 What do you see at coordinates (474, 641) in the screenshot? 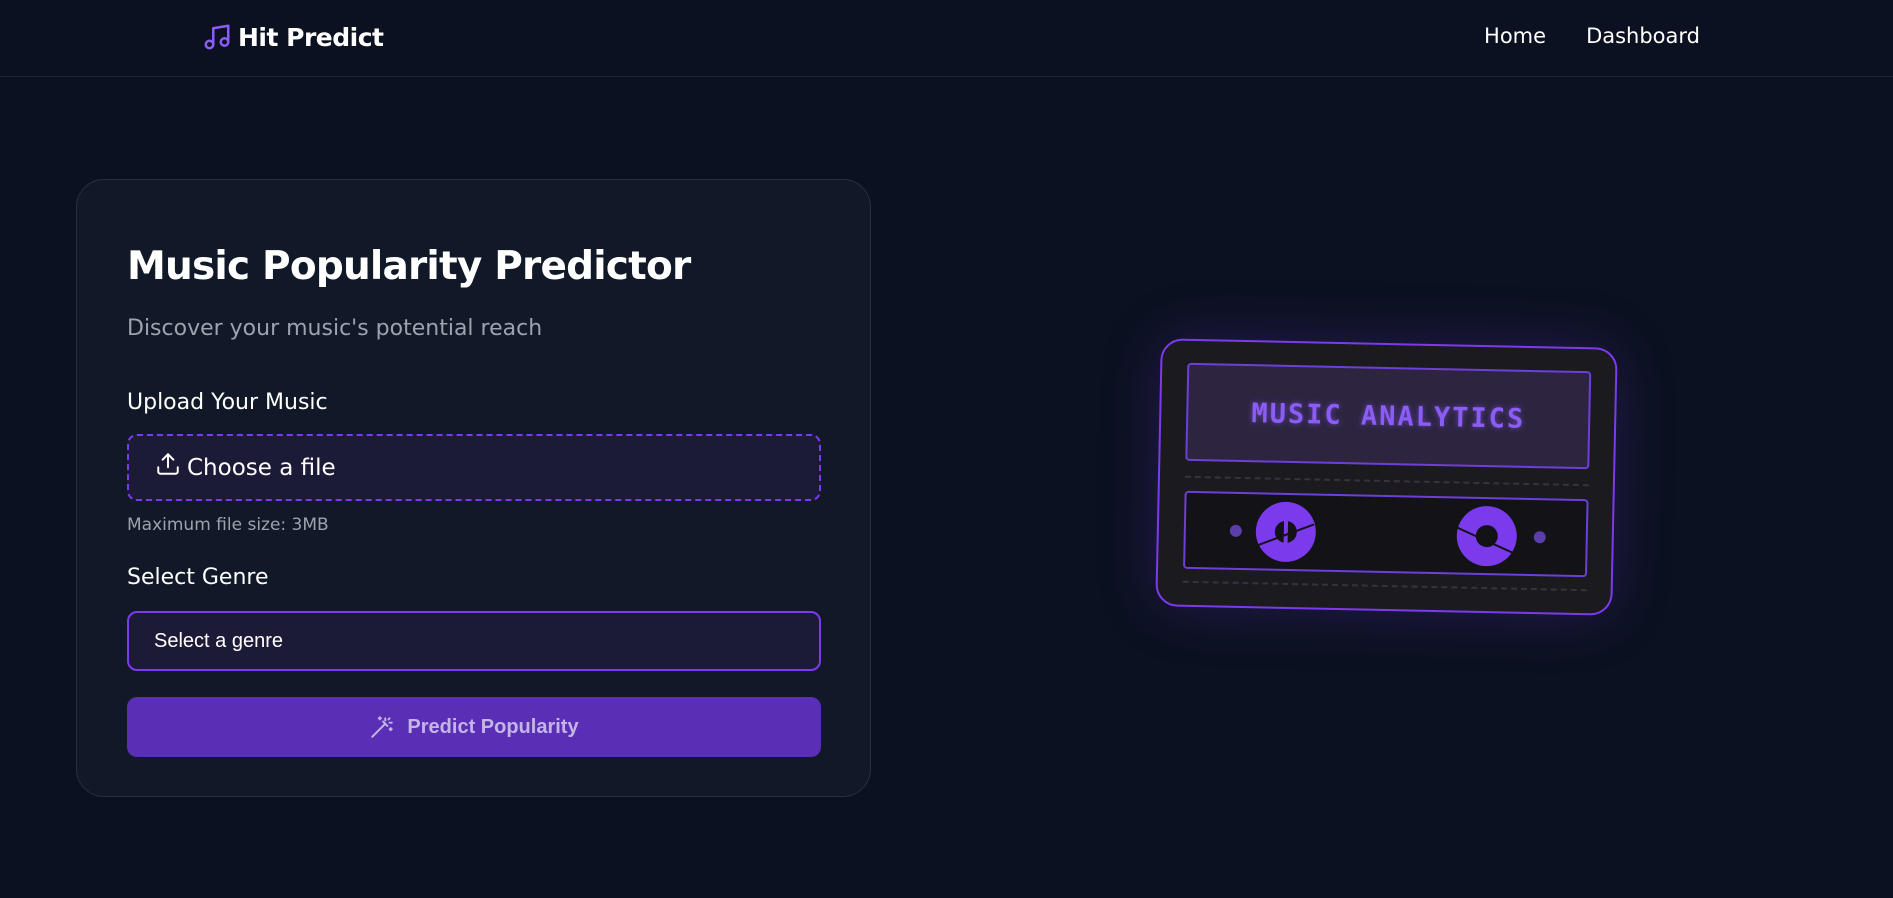
I see `genre-select: Select a genre` at bounding box center [474, 641].